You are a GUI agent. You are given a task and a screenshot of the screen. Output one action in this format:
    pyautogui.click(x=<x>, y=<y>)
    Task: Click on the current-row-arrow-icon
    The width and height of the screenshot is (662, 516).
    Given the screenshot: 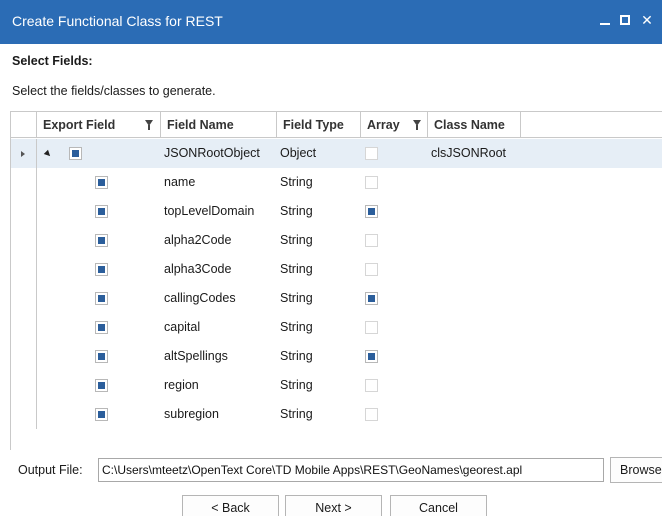 What is the action you would take?
    pyautogui.click(x=23, y=154)
    